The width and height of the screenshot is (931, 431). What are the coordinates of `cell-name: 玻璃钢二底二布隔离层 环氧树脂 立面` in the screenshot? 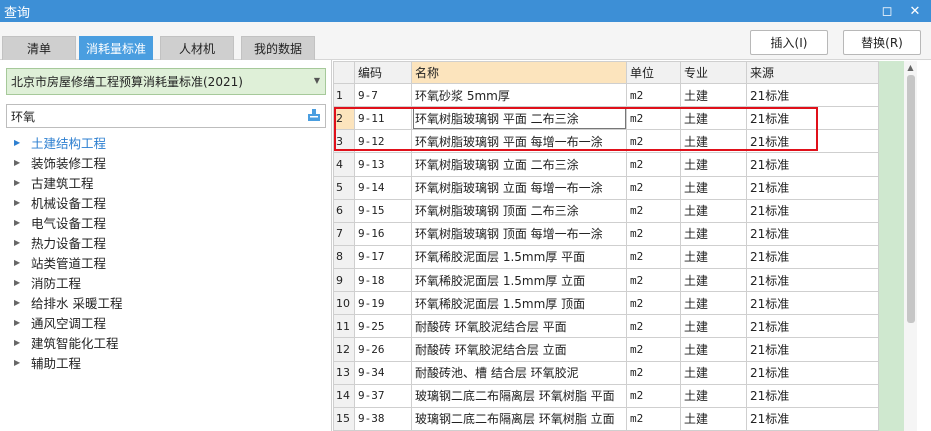 It's located at (519, 418).